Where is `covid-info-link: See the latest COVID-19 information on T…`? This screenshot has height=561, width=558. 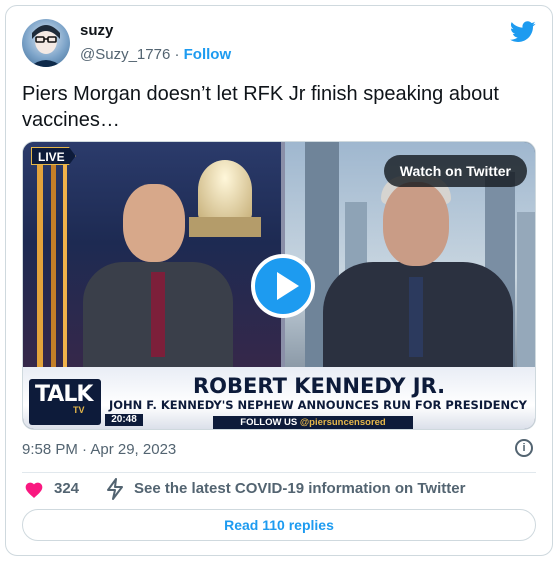
covid-info-link: See the latest COVID-19 information on T… is located at coordinates (299, 488).